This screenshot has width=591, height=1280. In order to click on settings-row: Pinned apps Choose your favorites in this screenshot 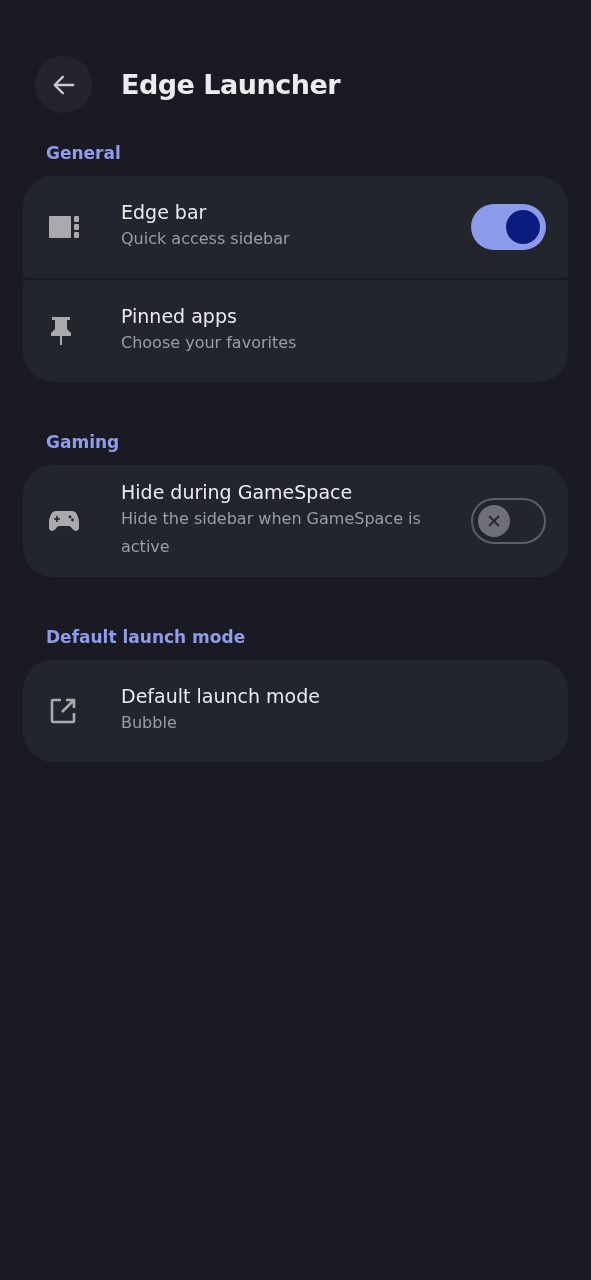, I will do `click(295, 331)`.